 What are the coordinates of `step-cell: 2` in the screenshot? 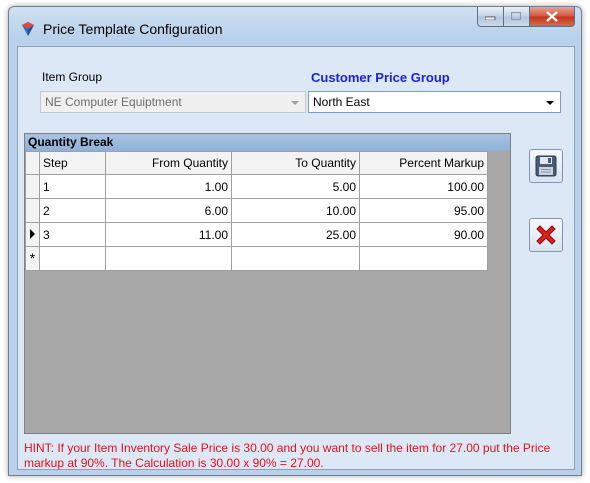 It's located at (72, 210).